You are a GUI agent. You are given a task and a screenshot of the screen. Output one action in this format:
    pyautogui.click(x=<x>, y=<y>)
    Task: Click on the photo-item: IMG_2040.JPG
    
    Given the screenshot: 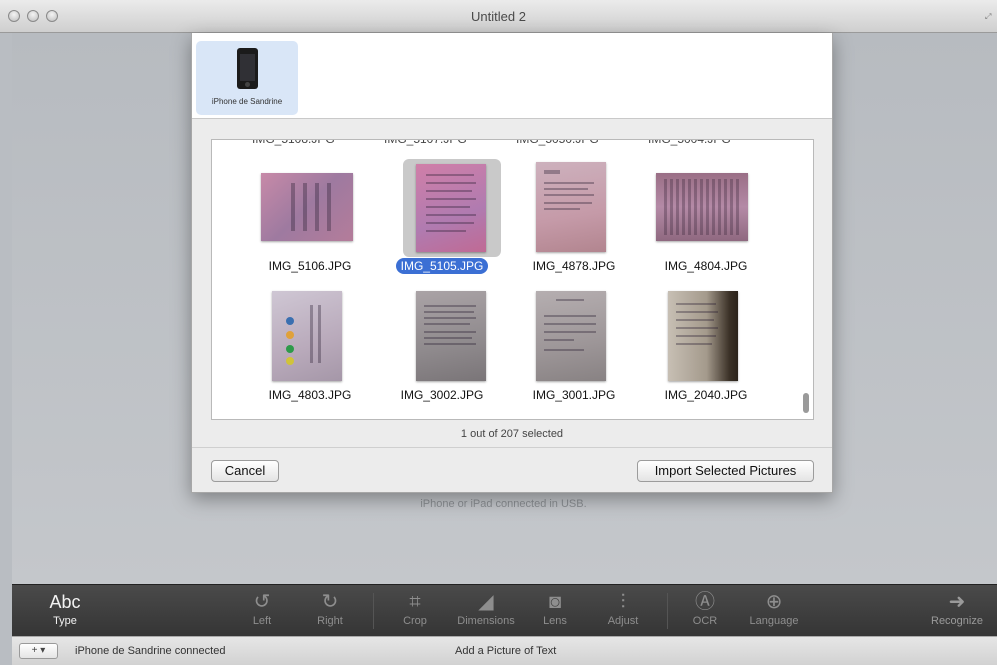 What is the action you would take?
    pyautogui.click(x=706, y=350)
    